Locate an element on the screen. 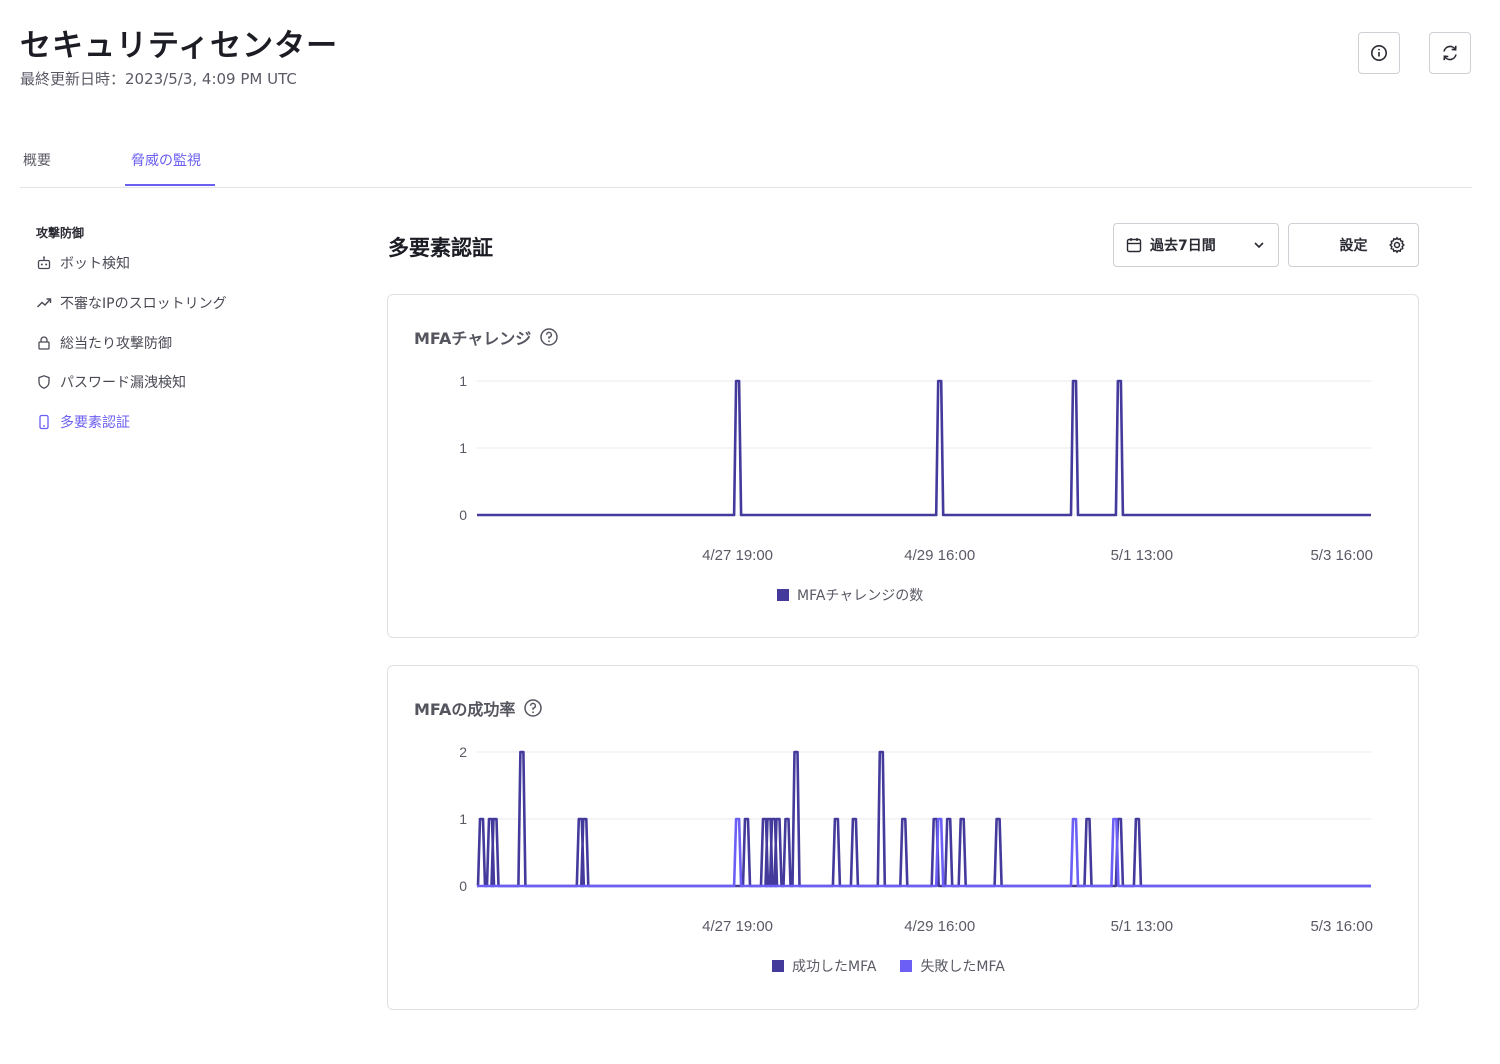  legend-label: 成功したMFA is located at coordinates (834, 967).